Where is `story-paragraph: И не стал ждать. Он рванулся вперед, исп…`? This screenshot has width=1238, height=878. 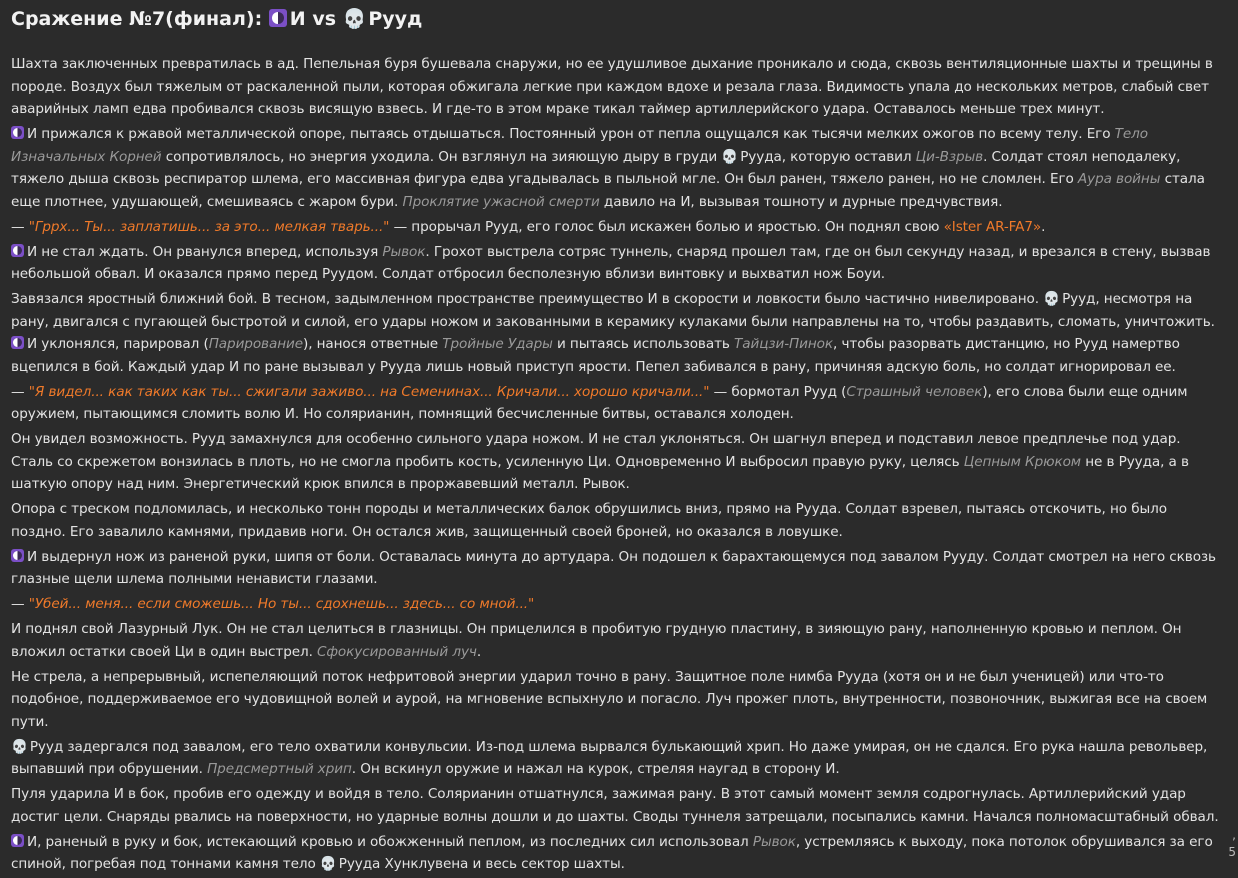 story-paragraph: И не стал ждать. Он рванулся вперед, исп… is located at coordinates (611, 263).